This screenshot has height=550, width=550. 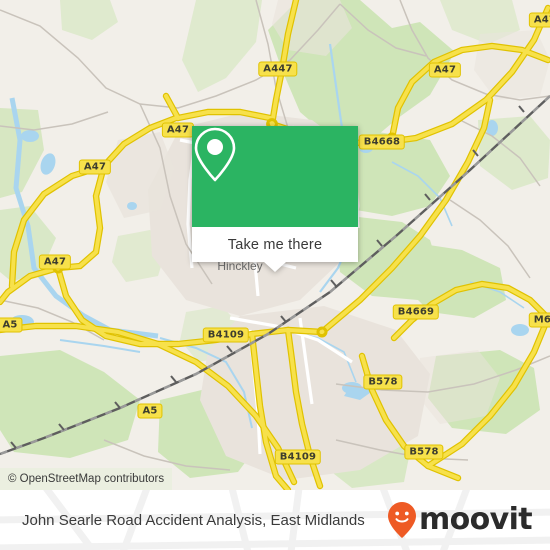 What do you see at coordinates (539, 320) in the screenshot?
I see `road-shield-m69: M69` at bounding box center [539, 320].